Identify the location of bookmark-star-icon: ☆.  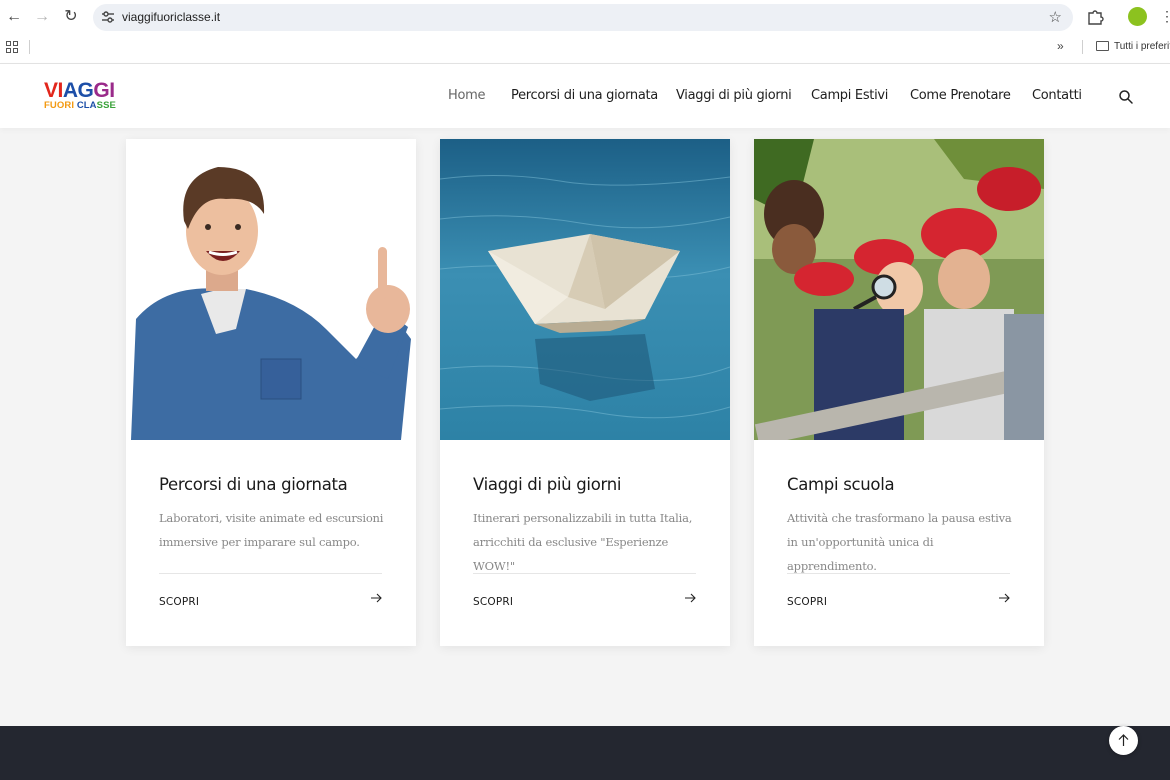
(1055, 17).